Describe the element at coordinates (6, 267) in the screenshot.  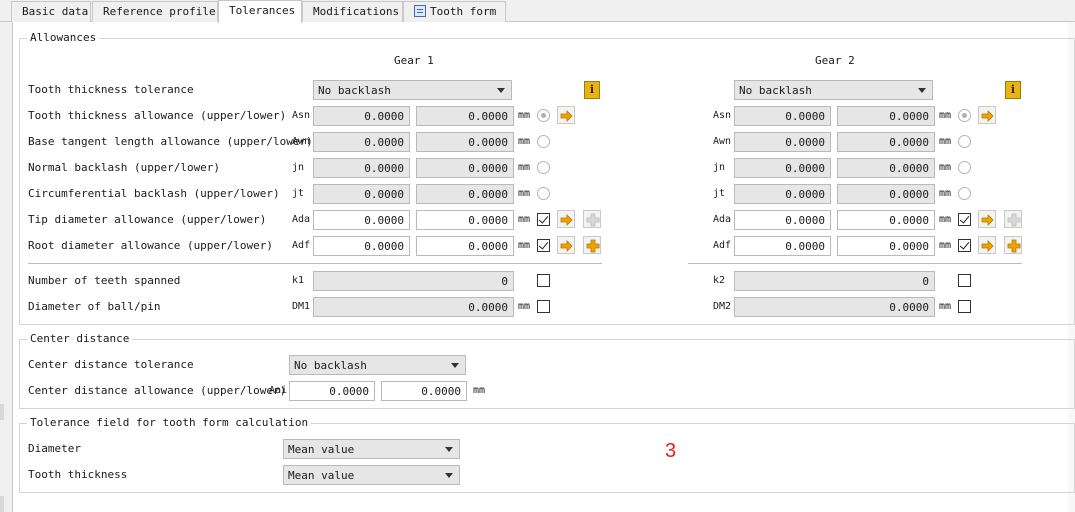
I see `left-edge` at that location.